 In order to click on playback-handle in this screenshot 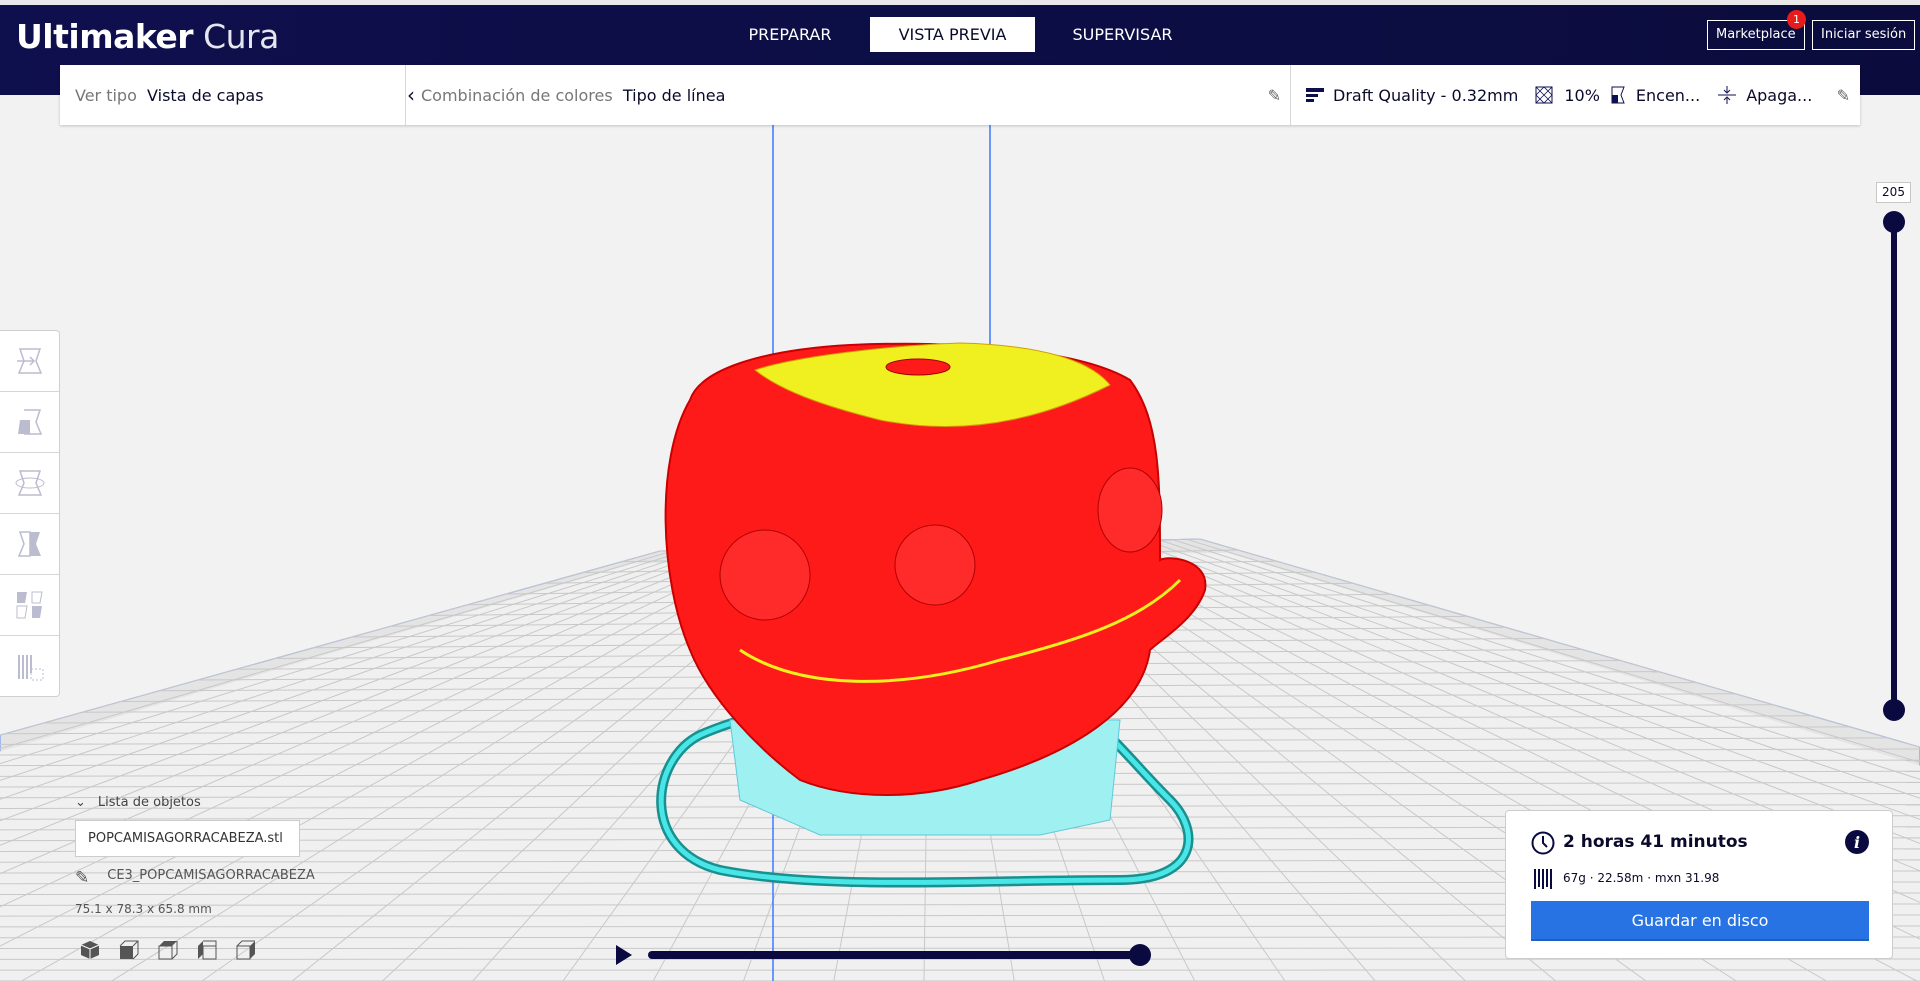, I will do `click(1140, 955)`.